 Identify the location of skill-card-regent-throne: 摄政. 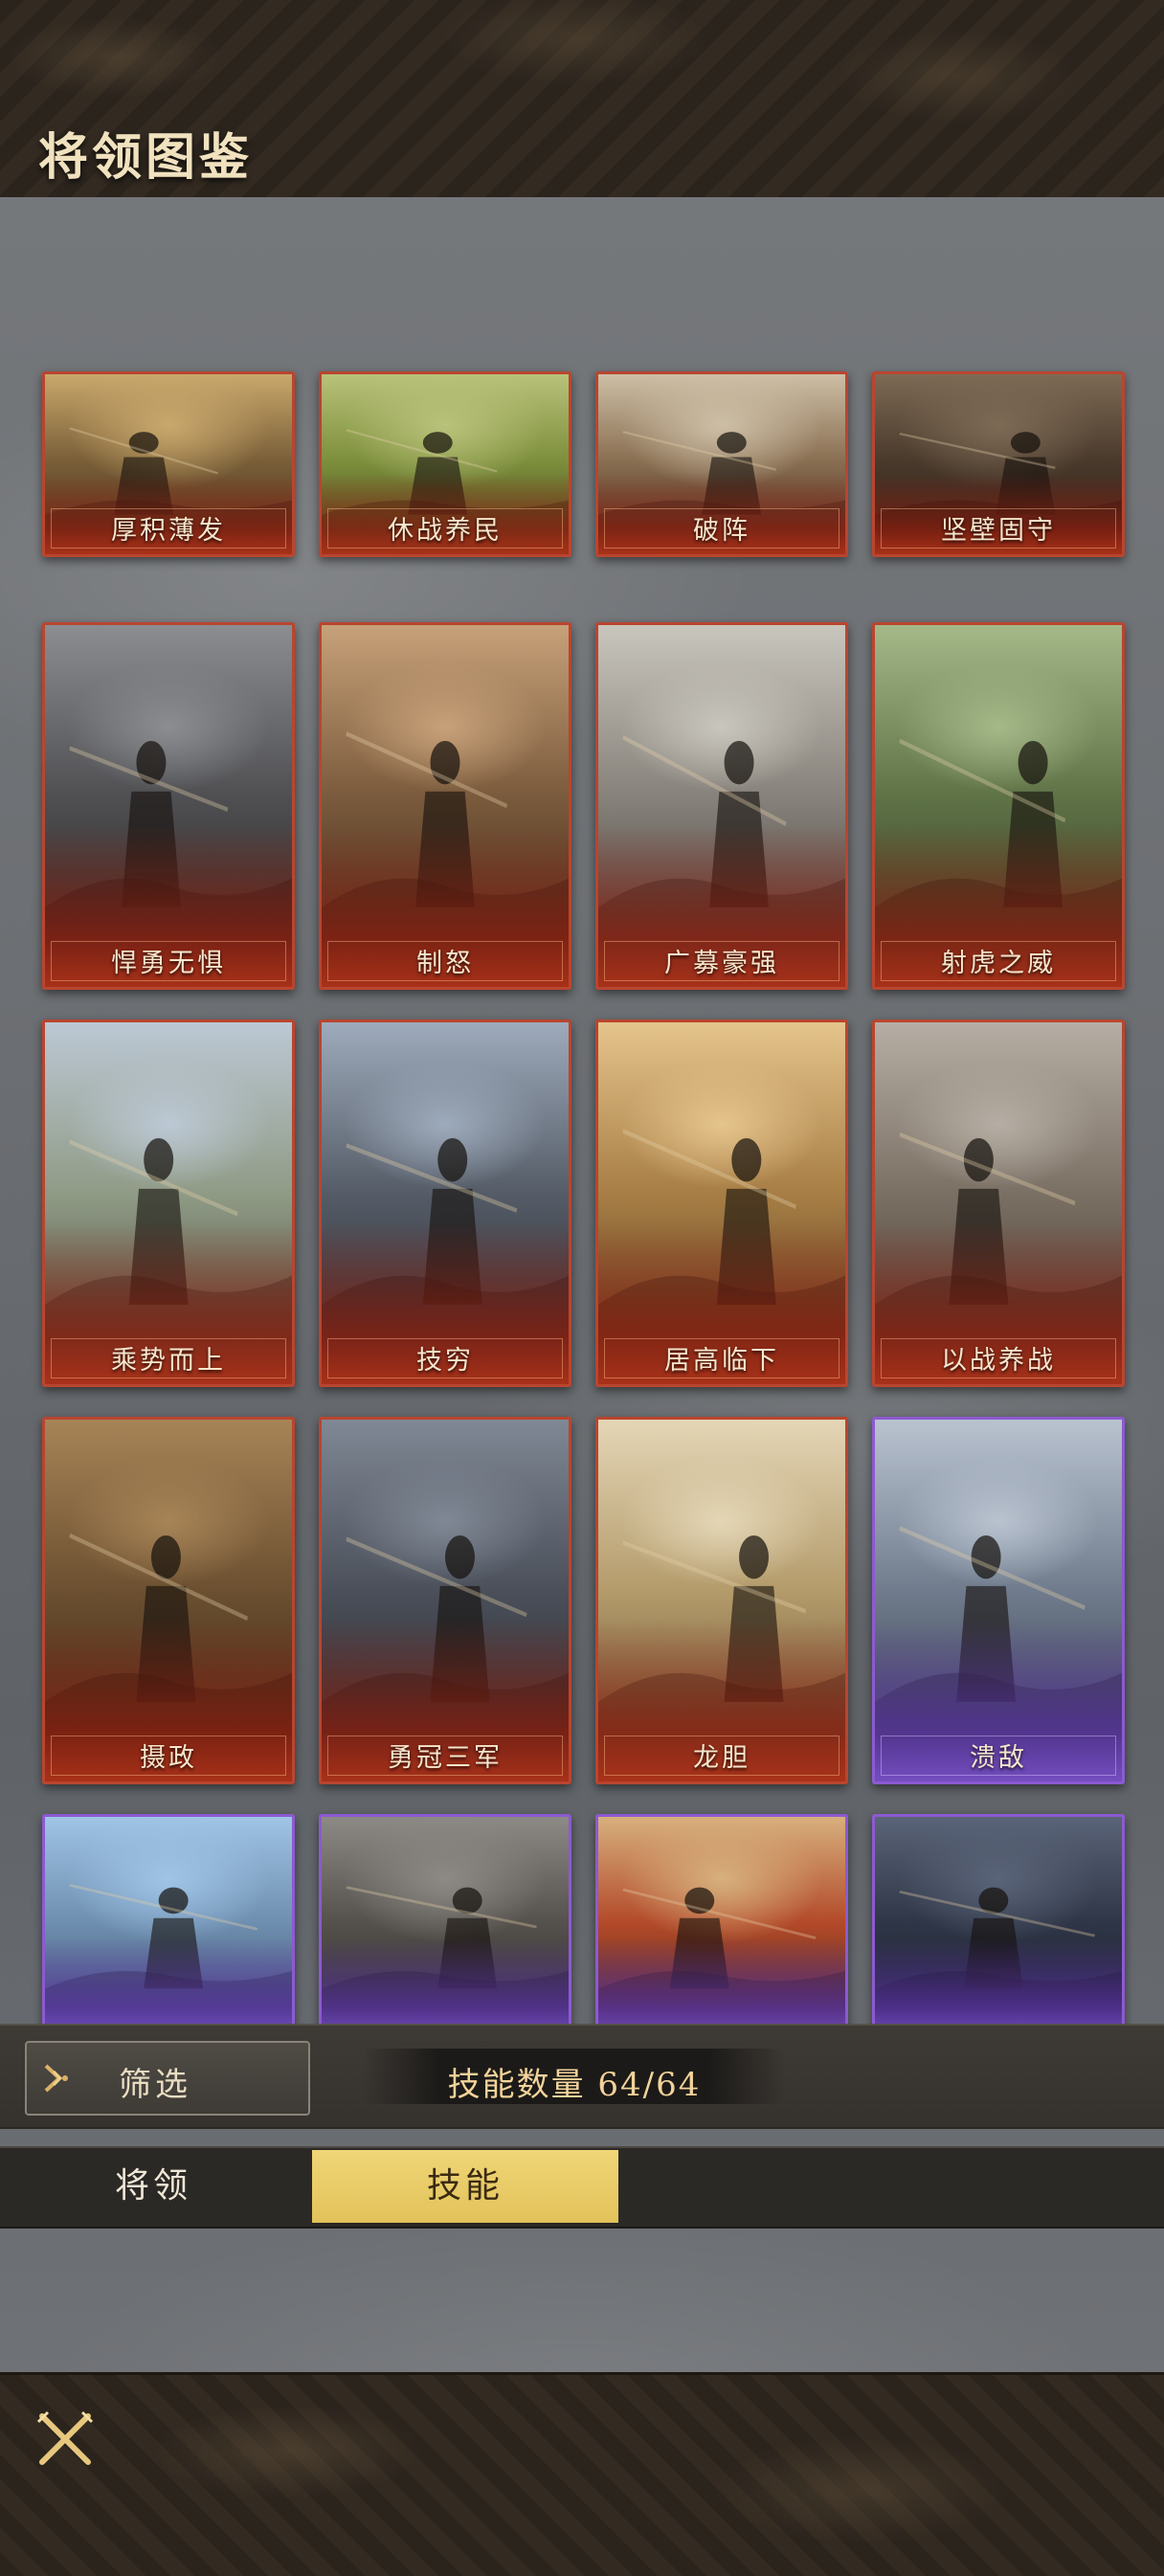
(168, 1600).